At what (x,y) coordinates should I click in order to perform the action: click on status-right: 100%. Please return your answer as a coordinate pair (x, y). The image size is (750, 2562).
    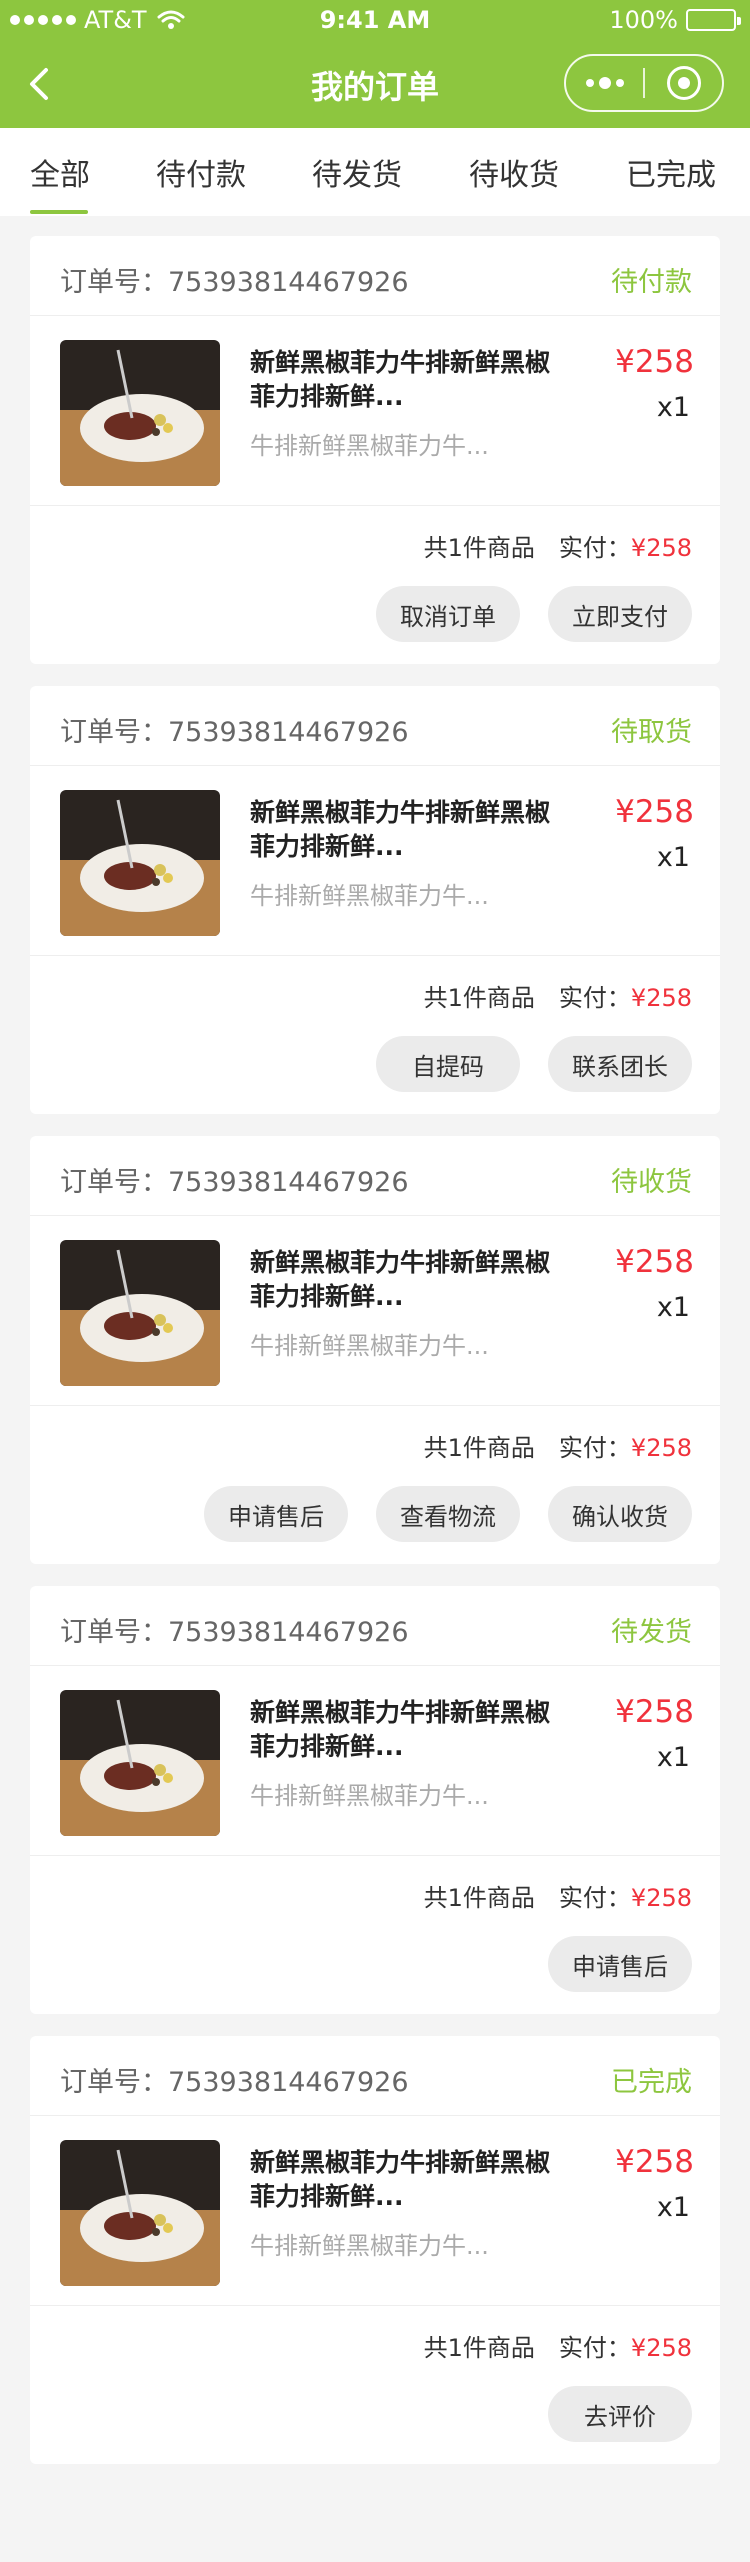
    Looking at the image, I should click on (675, 20).